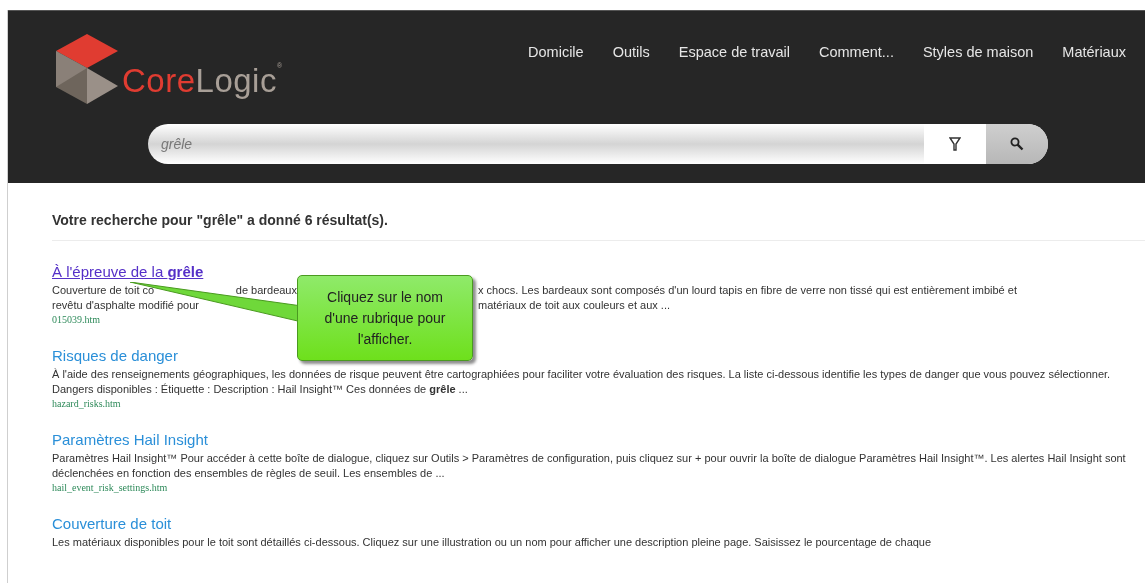  What do you see at coordinates (110, 488) in the screenshot?
I see `result-url: hail_event_risk_settings.htm` at bounding box center [110, 488].